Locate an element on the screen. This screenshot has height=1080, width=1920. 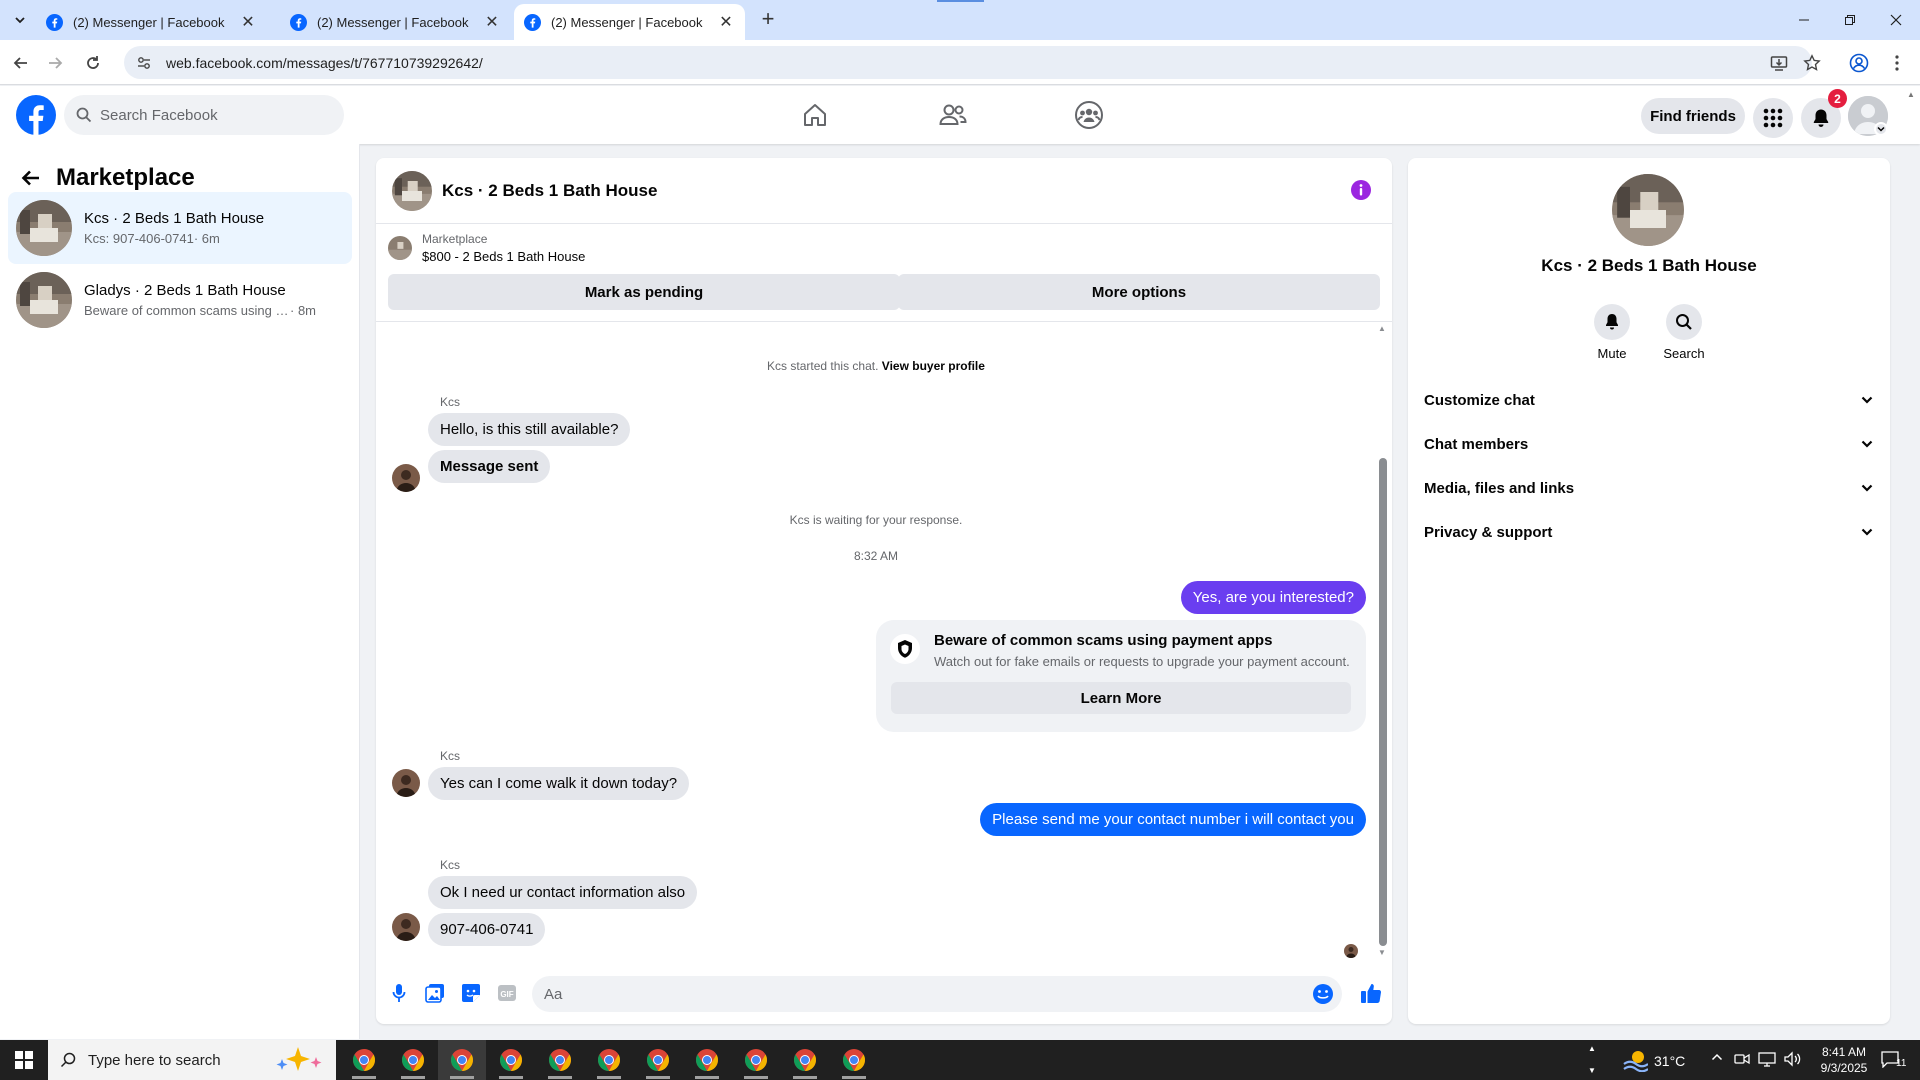
find-friends-button: Find friends is located at coordinates (1693, 116).